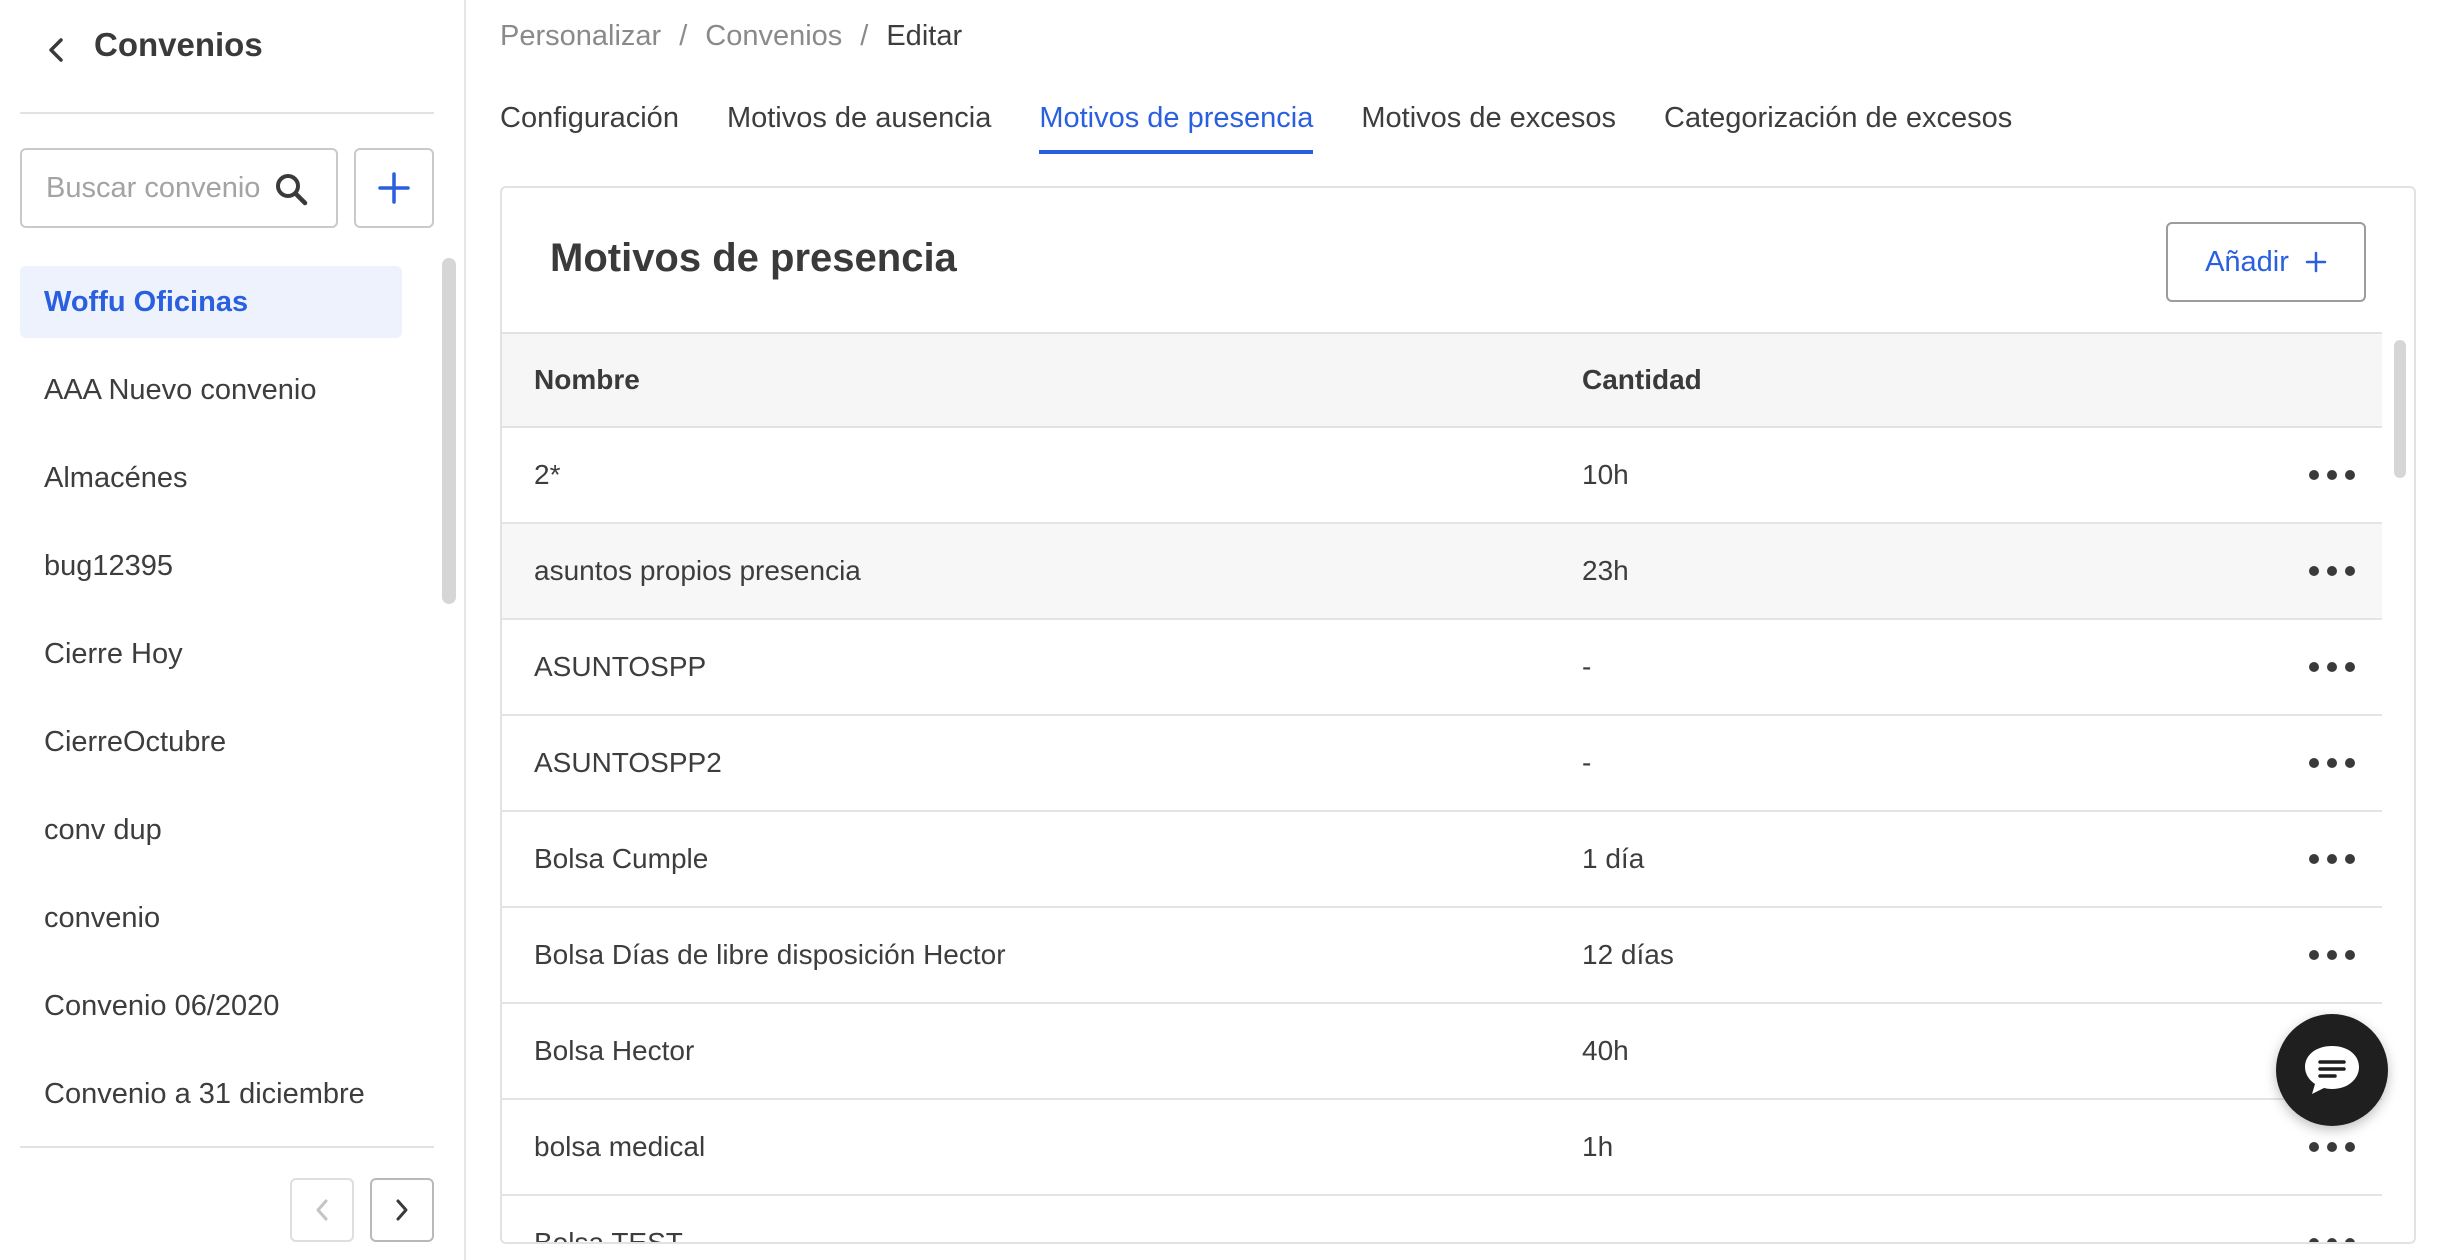 This screenshot has height=1260, width=2442. Describe the element at coordinates (227, 1147) in the screenshot. I see `sidebar-divider` at that location.